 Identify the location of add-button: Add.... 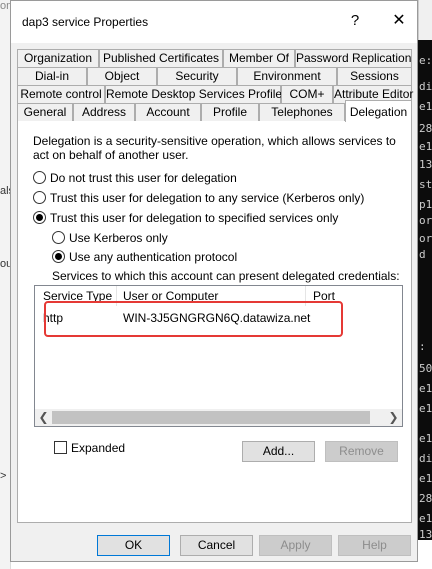
(278, 451).